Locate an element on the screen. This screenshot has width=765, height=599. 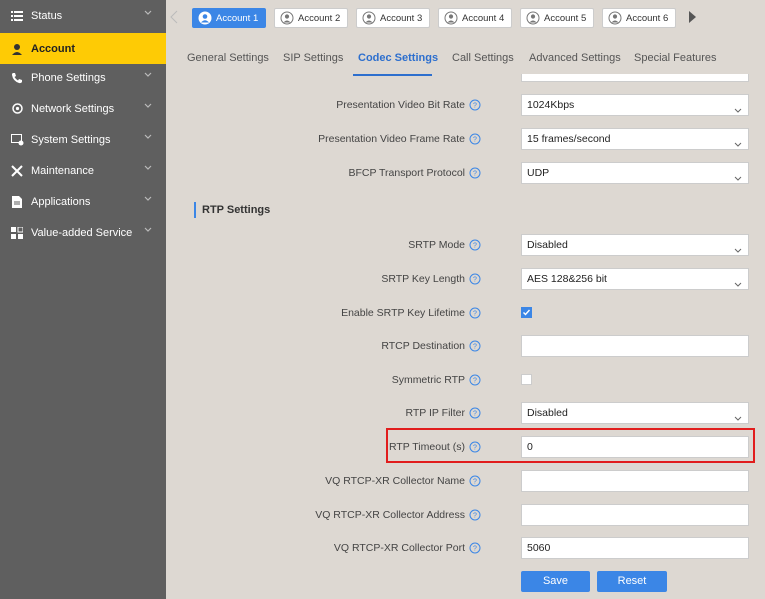
user-icon is located at coordinates (17, 49).